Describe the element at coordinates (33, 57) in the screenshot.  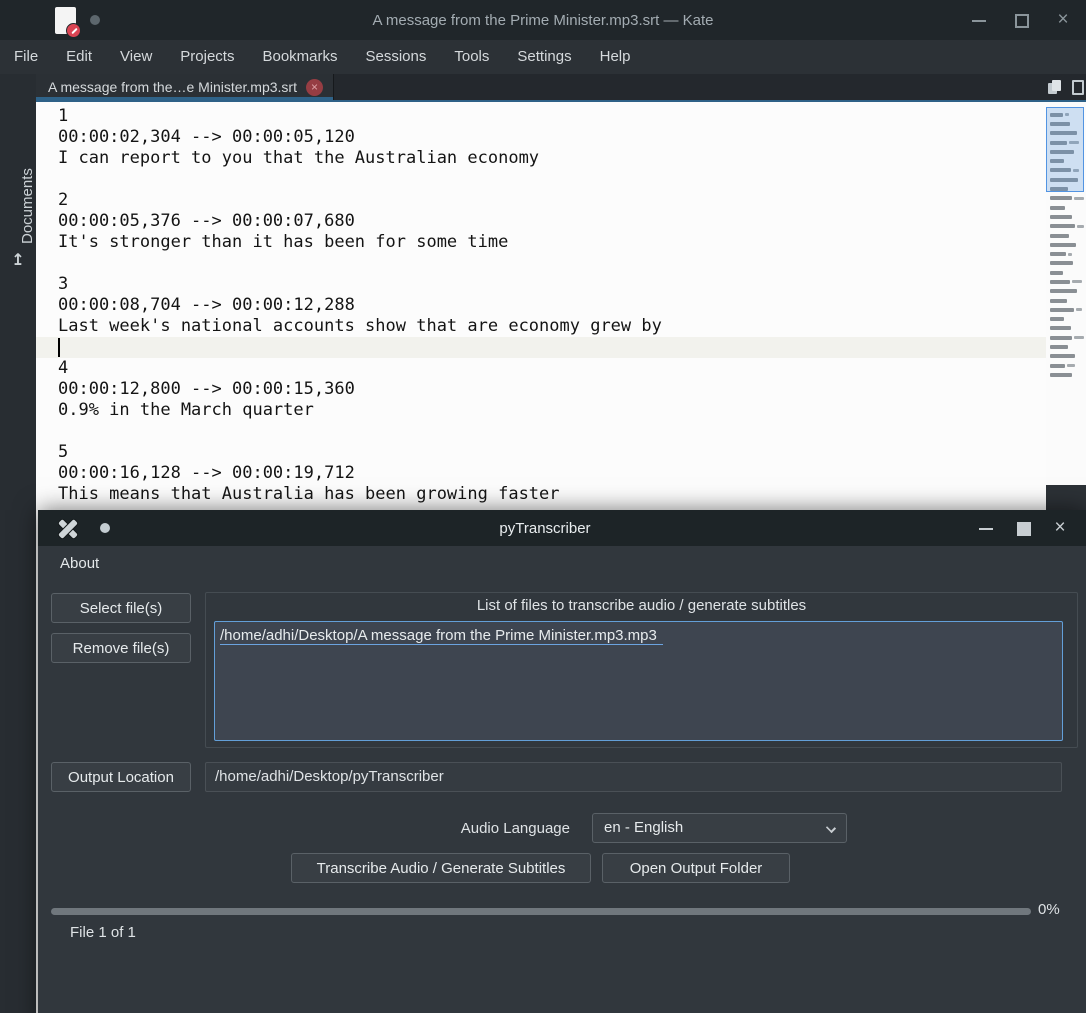
I see `menu-item-file: File` at that location.